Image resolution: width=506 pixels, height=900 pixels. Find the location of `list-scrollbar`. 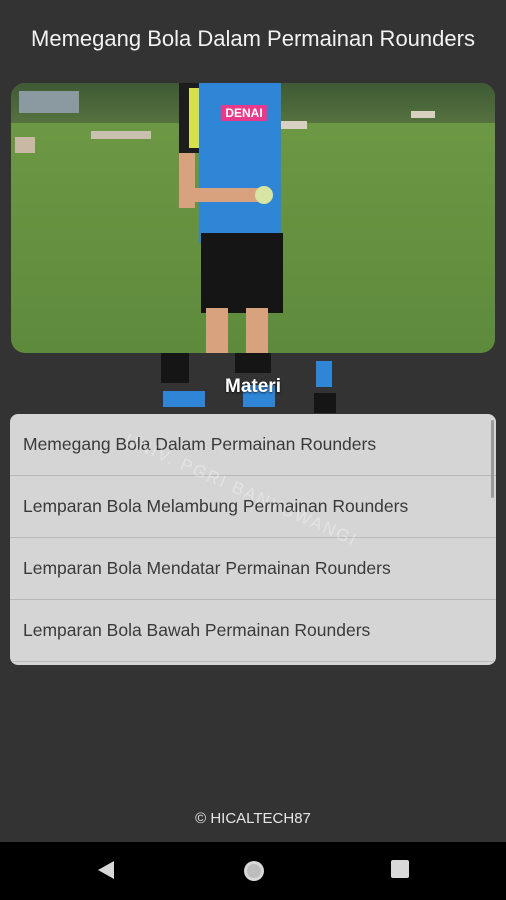

list-scrollbar is located at coordinates (492, 459).